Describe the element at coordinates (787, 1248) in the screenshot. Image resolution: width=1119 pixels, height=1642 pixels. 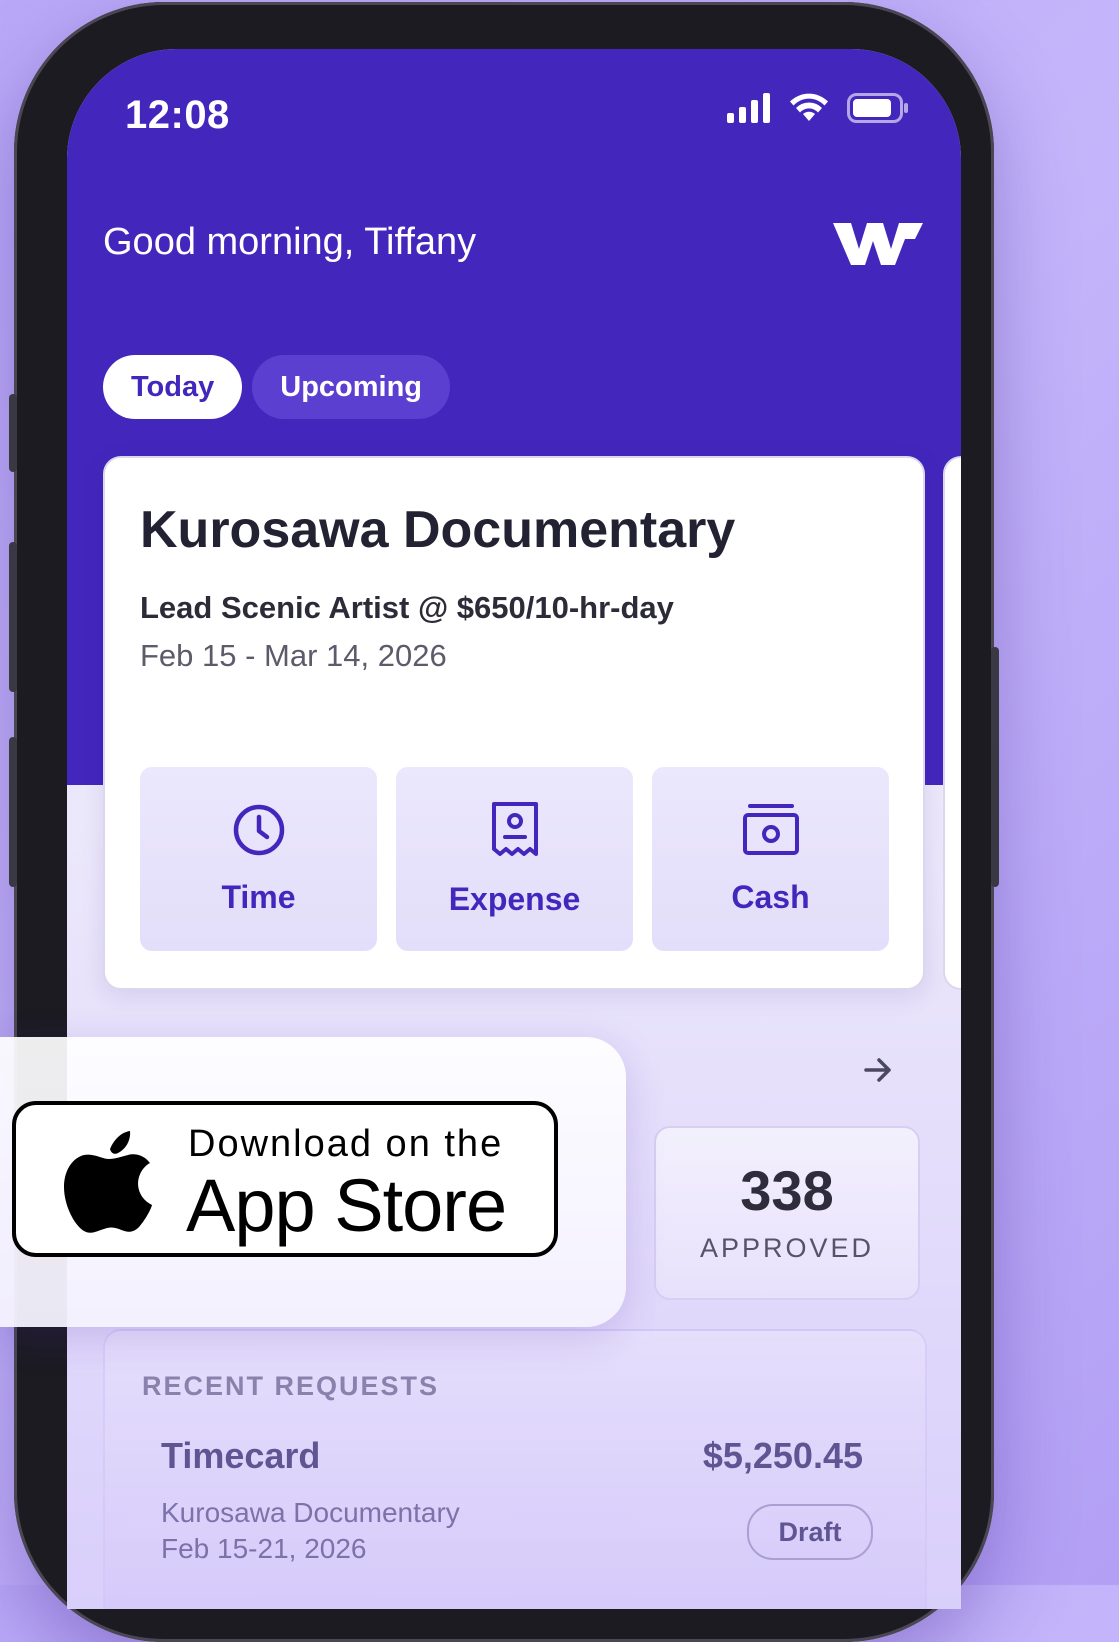
I see `approved-label: APPROVED` at that location.